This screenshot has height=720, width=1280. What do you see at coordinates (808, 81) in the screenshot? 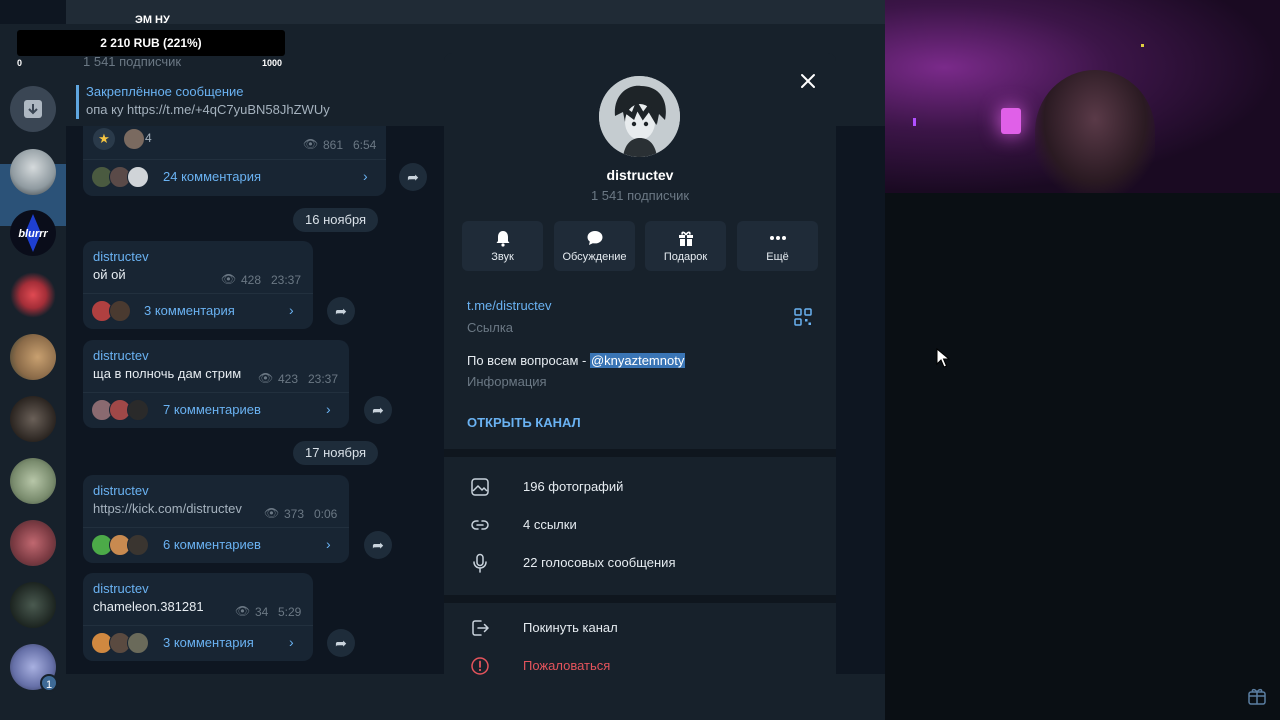
I see `close-icon` at bounding box center [808, 81].